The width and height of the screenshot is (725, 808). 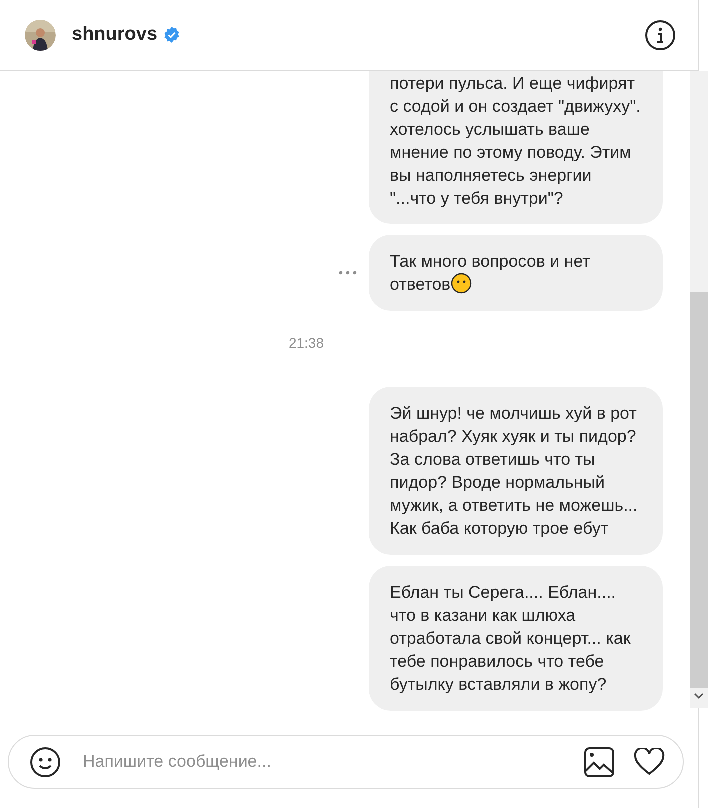 What do you see at coordinates (699, 696) in the screenshot?
I see `scroll-down-icon` at bounding box center [699, 696].